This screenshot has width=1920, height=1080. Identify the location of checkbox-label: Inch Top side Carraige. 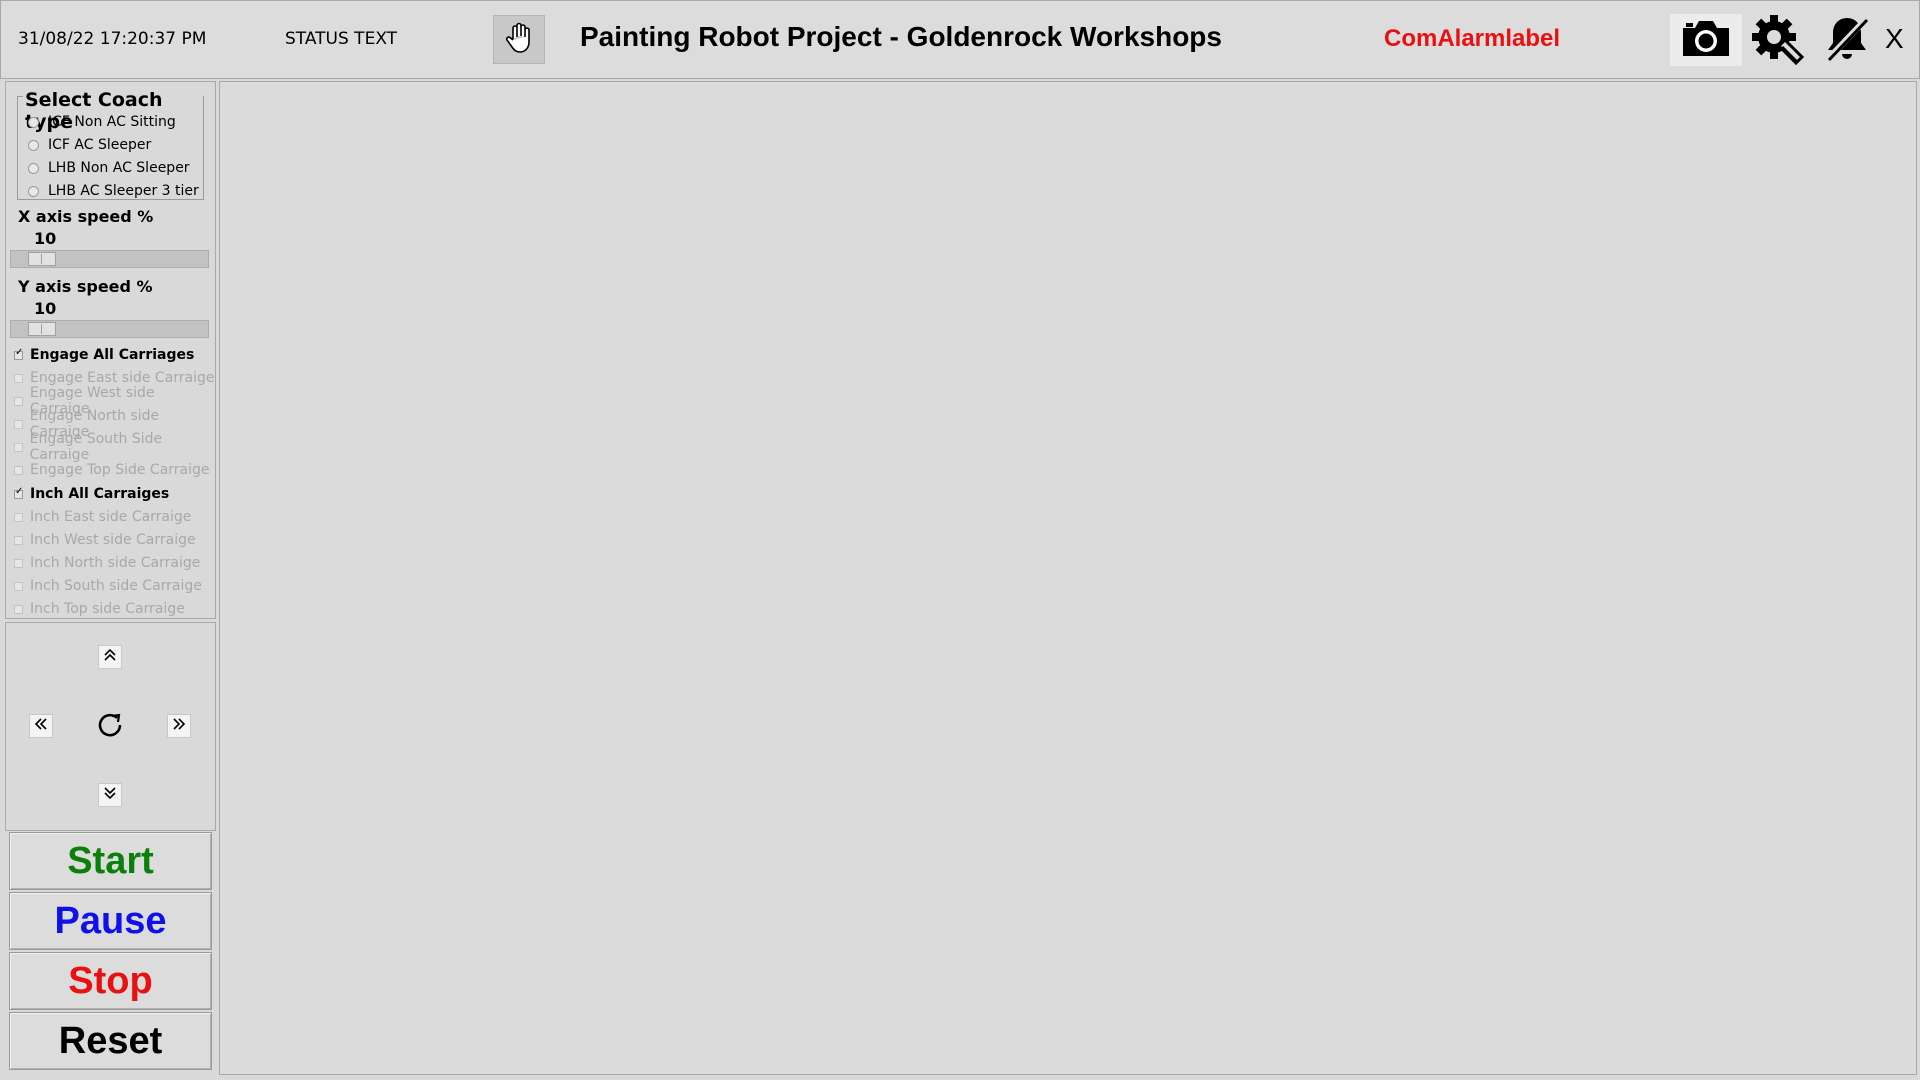
(107, 609).